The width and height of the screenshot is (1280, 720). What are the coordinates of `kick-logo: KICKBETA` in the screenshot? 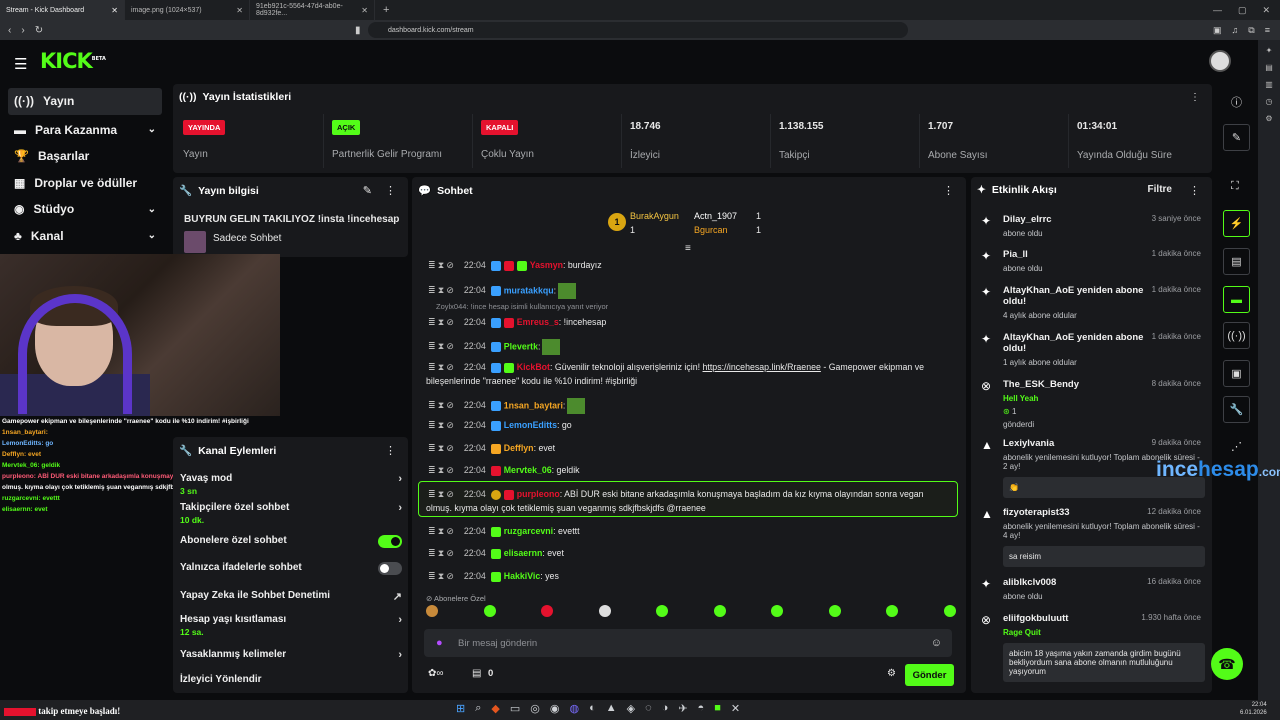 It's located at (73, 61).